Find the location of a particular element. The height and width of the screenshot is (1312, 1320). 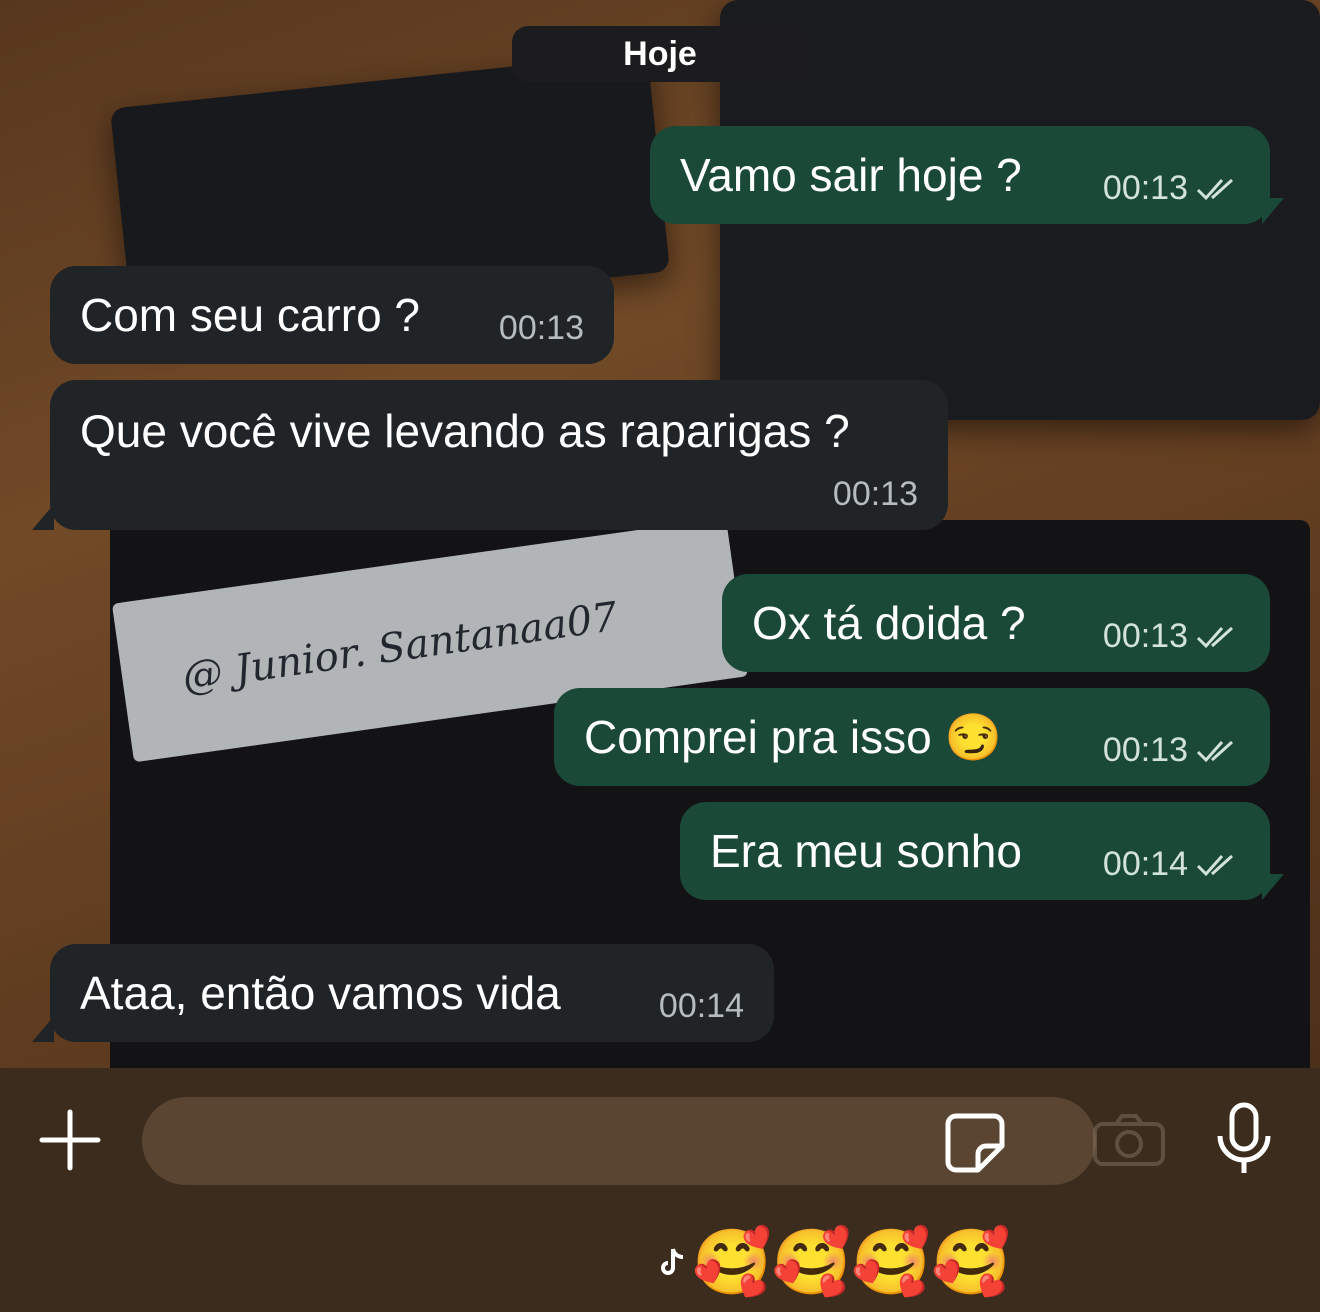

message-bubble-outgoing: Vamo sair hoje ? 00:13 is located at coordinates (960, 175).